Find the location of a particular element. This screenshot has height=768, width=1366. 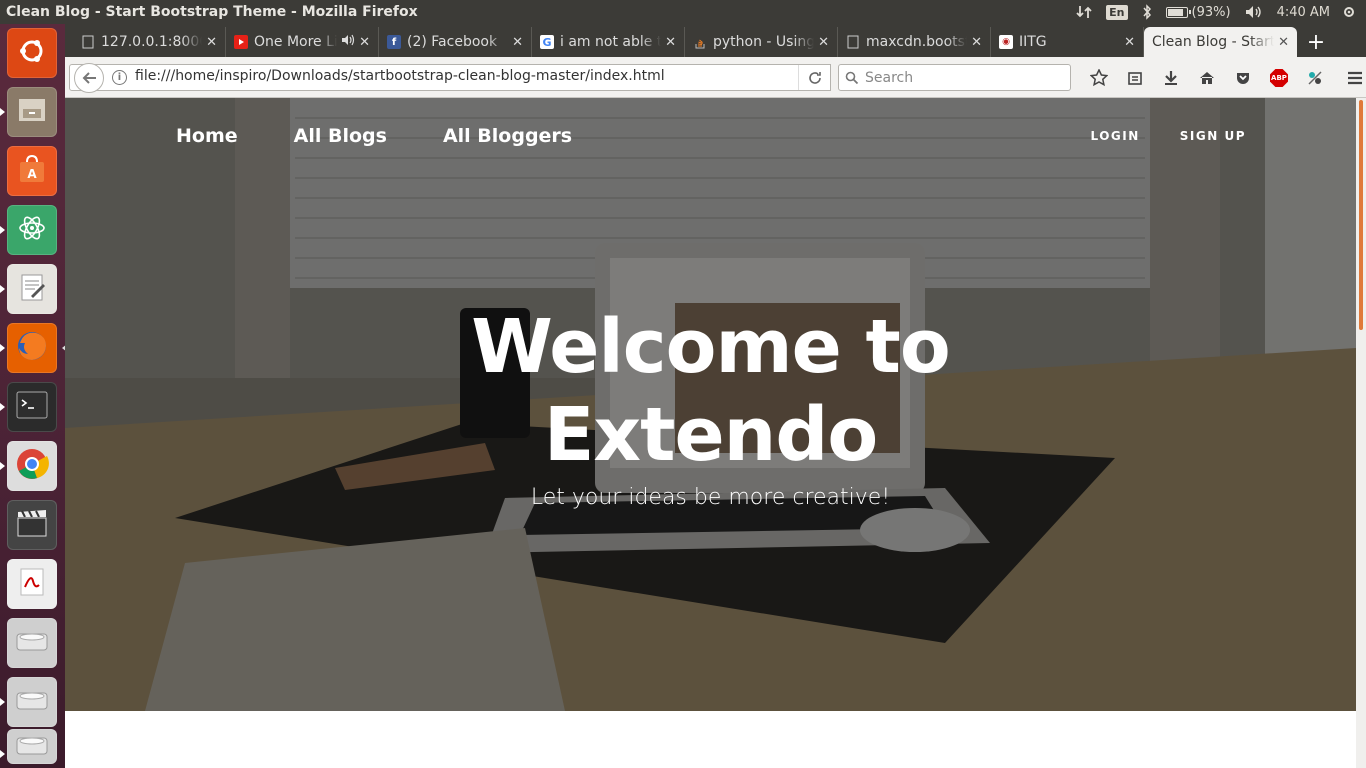

launcher-files is located at coordinates (28, 112).